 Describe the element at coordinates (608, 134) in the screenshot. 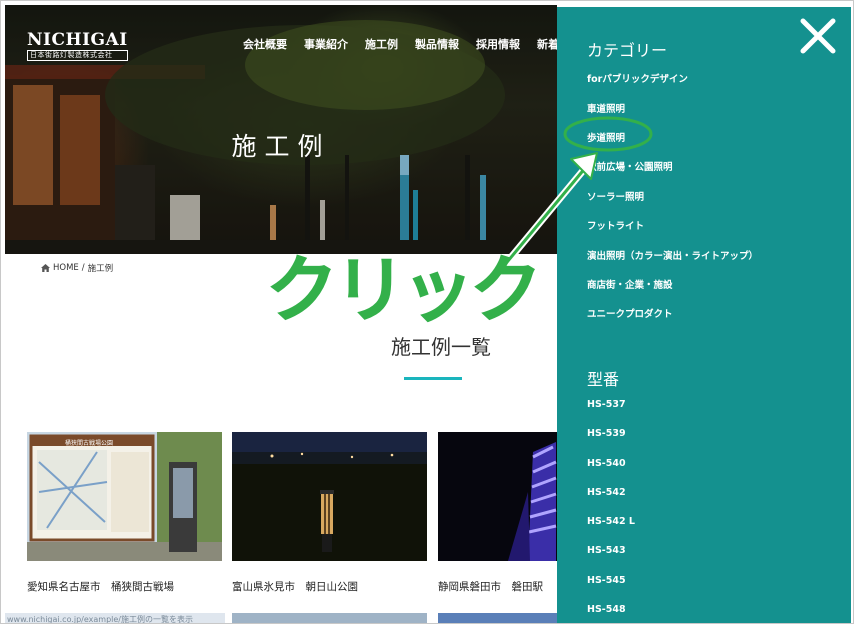

I see `highlight-ellipse` at that location.